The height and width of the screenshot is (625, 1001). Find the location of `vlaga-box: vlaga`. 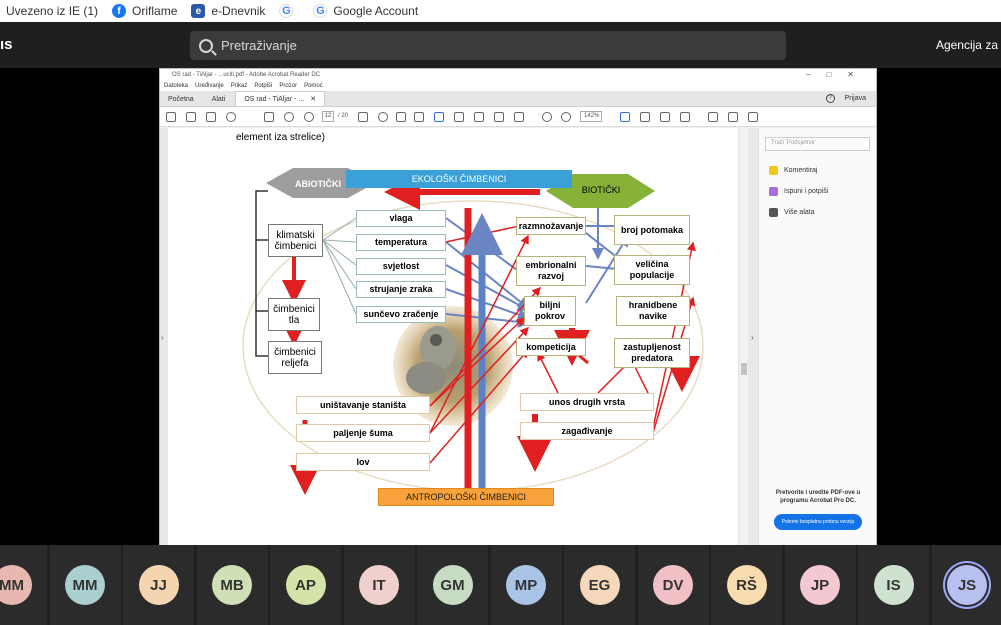

vlaga-box: vlaga is located at coordinates (401, 218).